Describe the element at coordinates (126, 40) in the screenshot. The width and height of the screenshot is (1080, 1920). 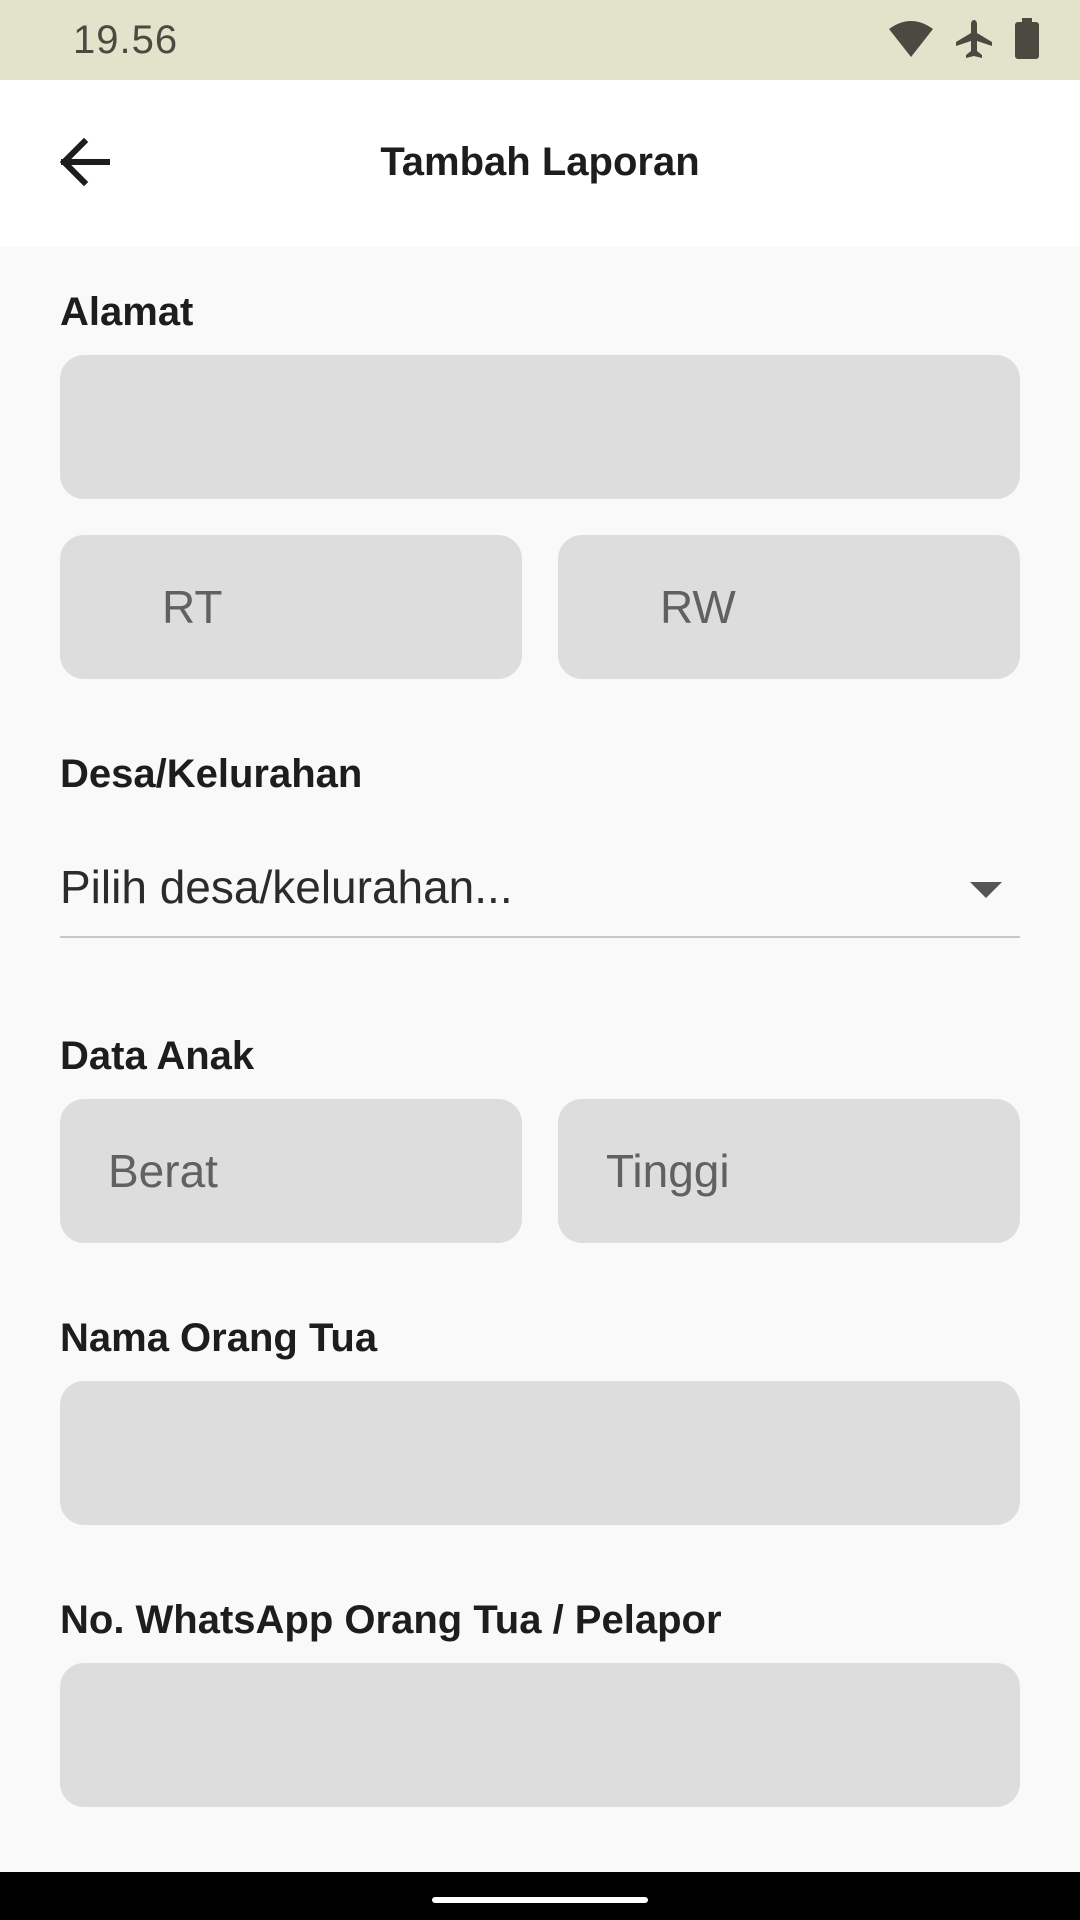
I see `status-time: 19.56` at that location.